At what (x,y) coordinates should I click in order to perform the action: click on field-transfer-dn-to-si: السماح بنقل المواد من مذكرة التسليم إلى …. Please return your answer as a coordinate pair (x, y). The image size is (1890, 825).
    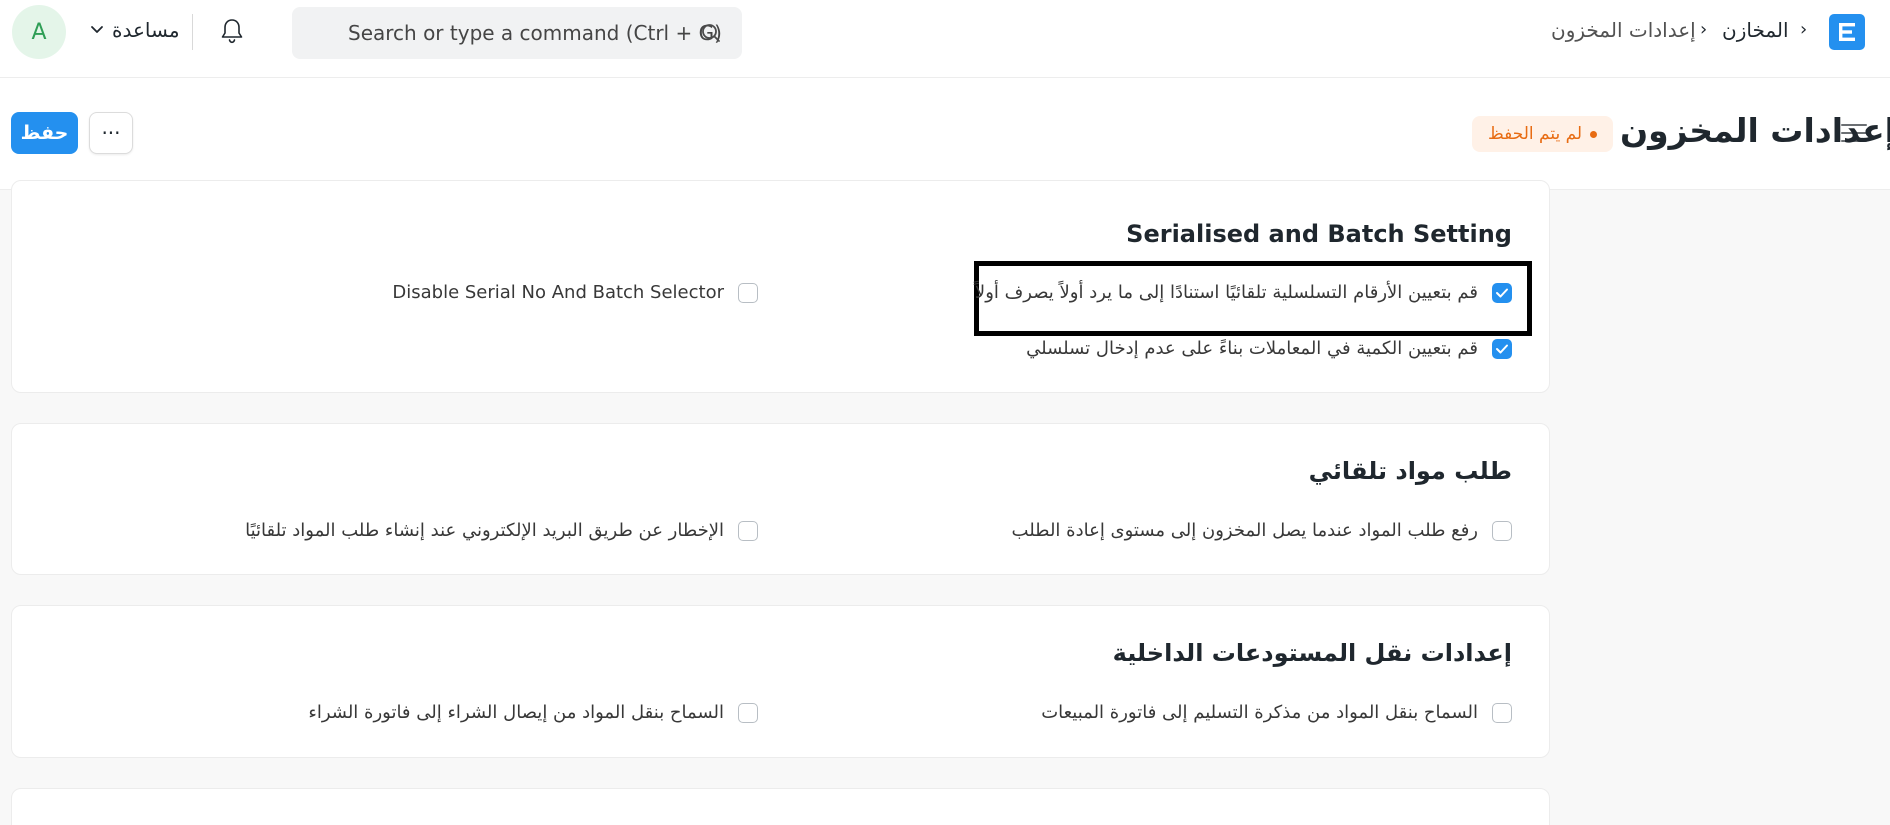
    Looking at the image, I should click on (1276, 712).